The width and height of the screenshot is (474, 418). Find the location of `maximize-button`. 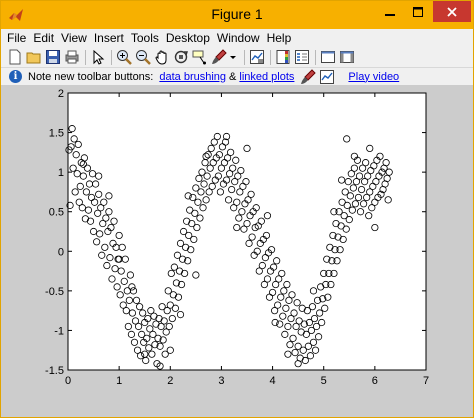

maximize-button is located at coordinates (418, 11).